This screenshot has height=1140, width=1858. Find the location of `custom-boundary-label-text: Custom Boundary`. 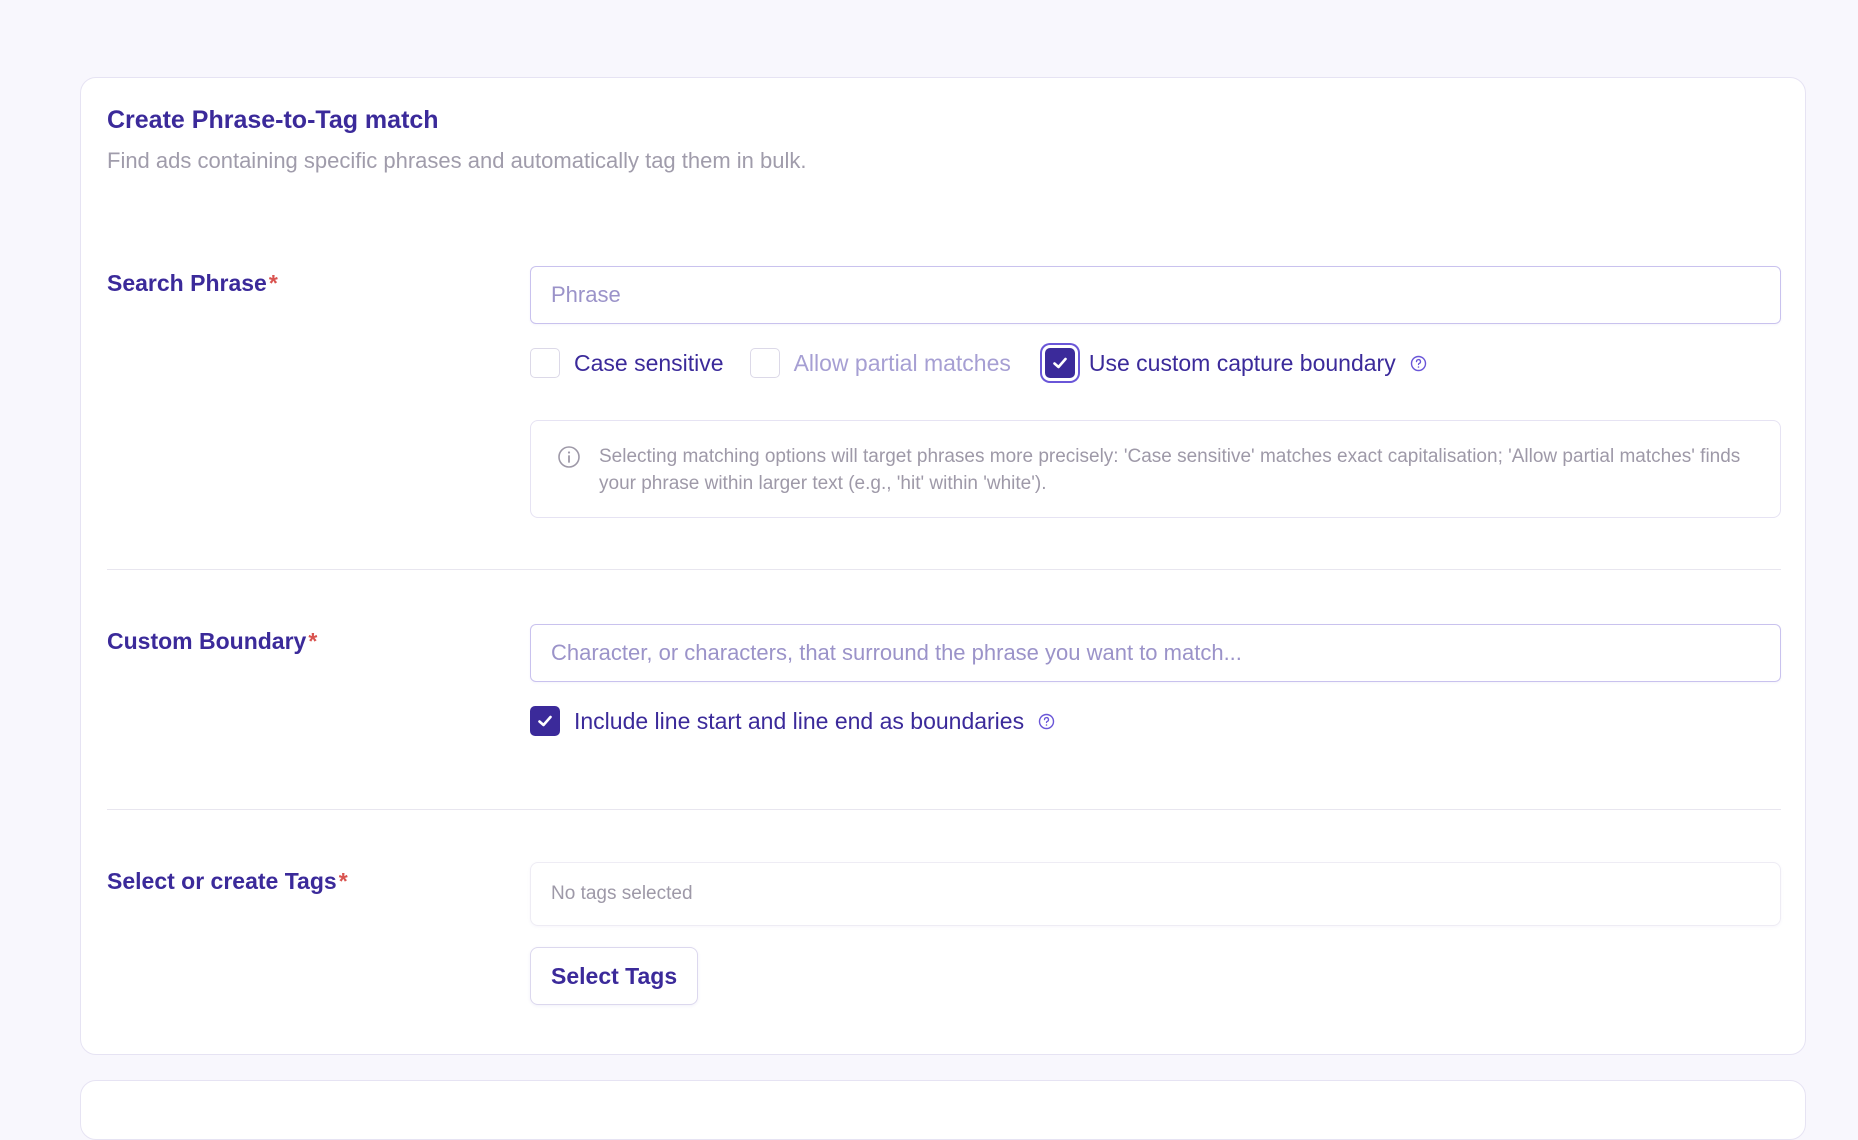

custom-boundary-label-text: Custom Boundary is located at coordinates (207, 641).